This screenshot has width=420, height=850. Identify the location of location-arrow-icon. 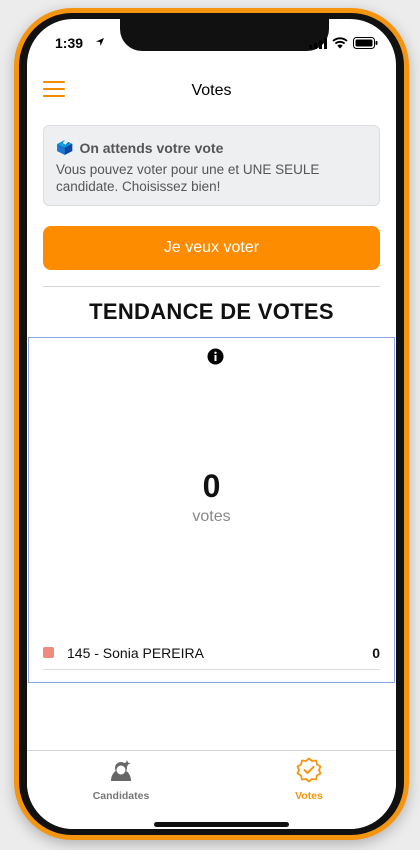
(100, 42).